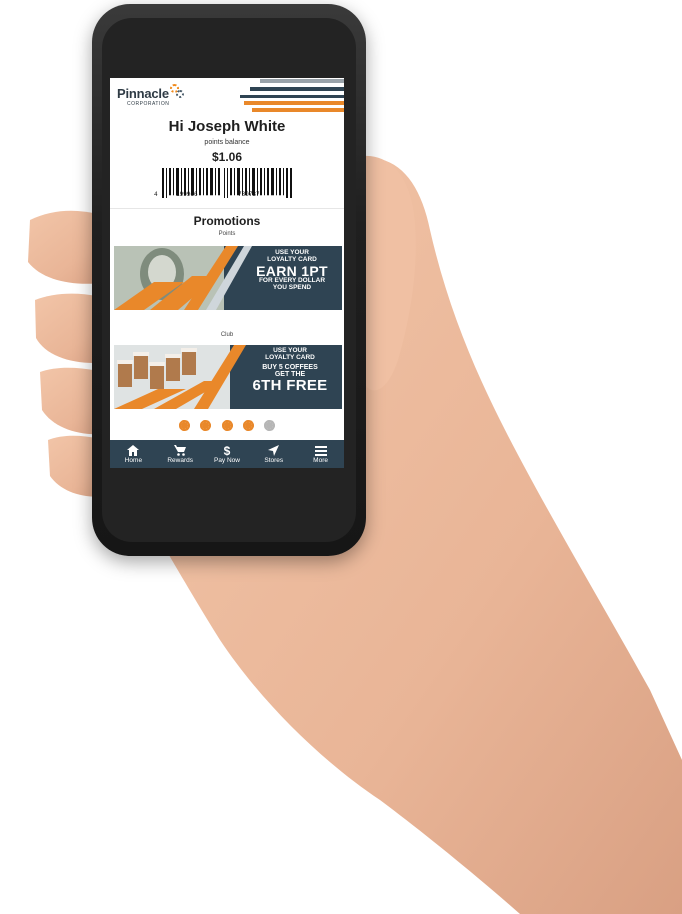  What do you see at coordinates (227, 208) in the screenshot?
I see `divider` at bounding box center [227, 208].